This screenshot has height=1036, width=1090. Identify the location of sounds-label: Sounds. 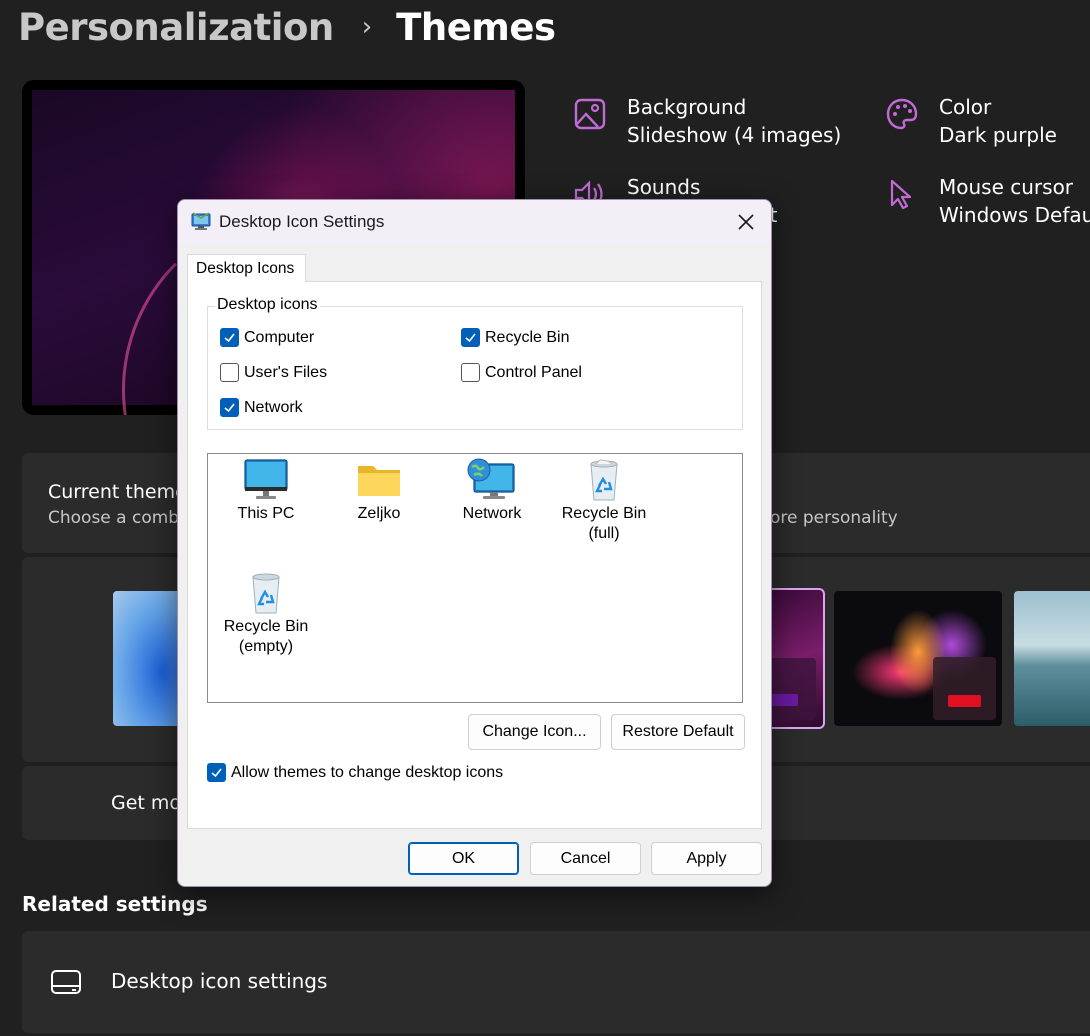
(664, 187).